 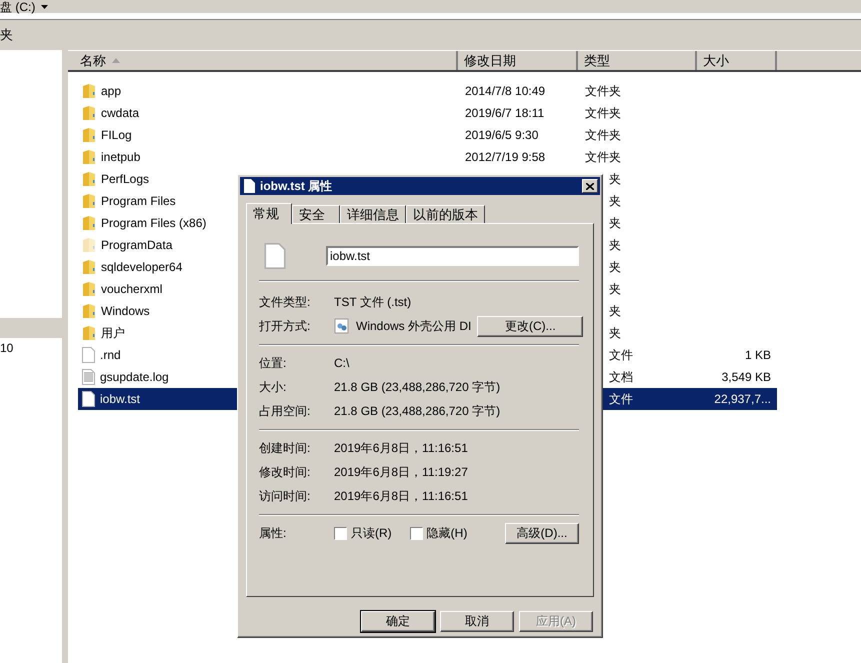 What do you see at coordinates (138, 201) in the screenshot?
I see `file-name: Program Files` at bounding box center [138, 201].